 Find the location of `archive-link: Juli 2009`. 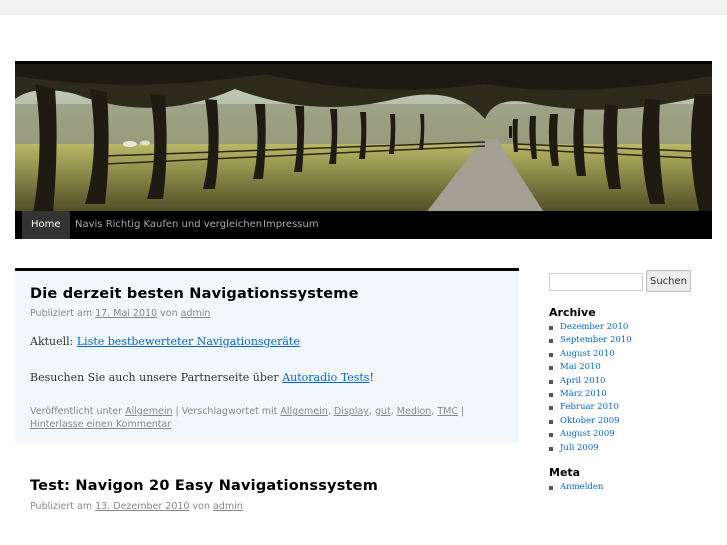

archive-link: Juli 2009 is located at coordinates (579, 448).